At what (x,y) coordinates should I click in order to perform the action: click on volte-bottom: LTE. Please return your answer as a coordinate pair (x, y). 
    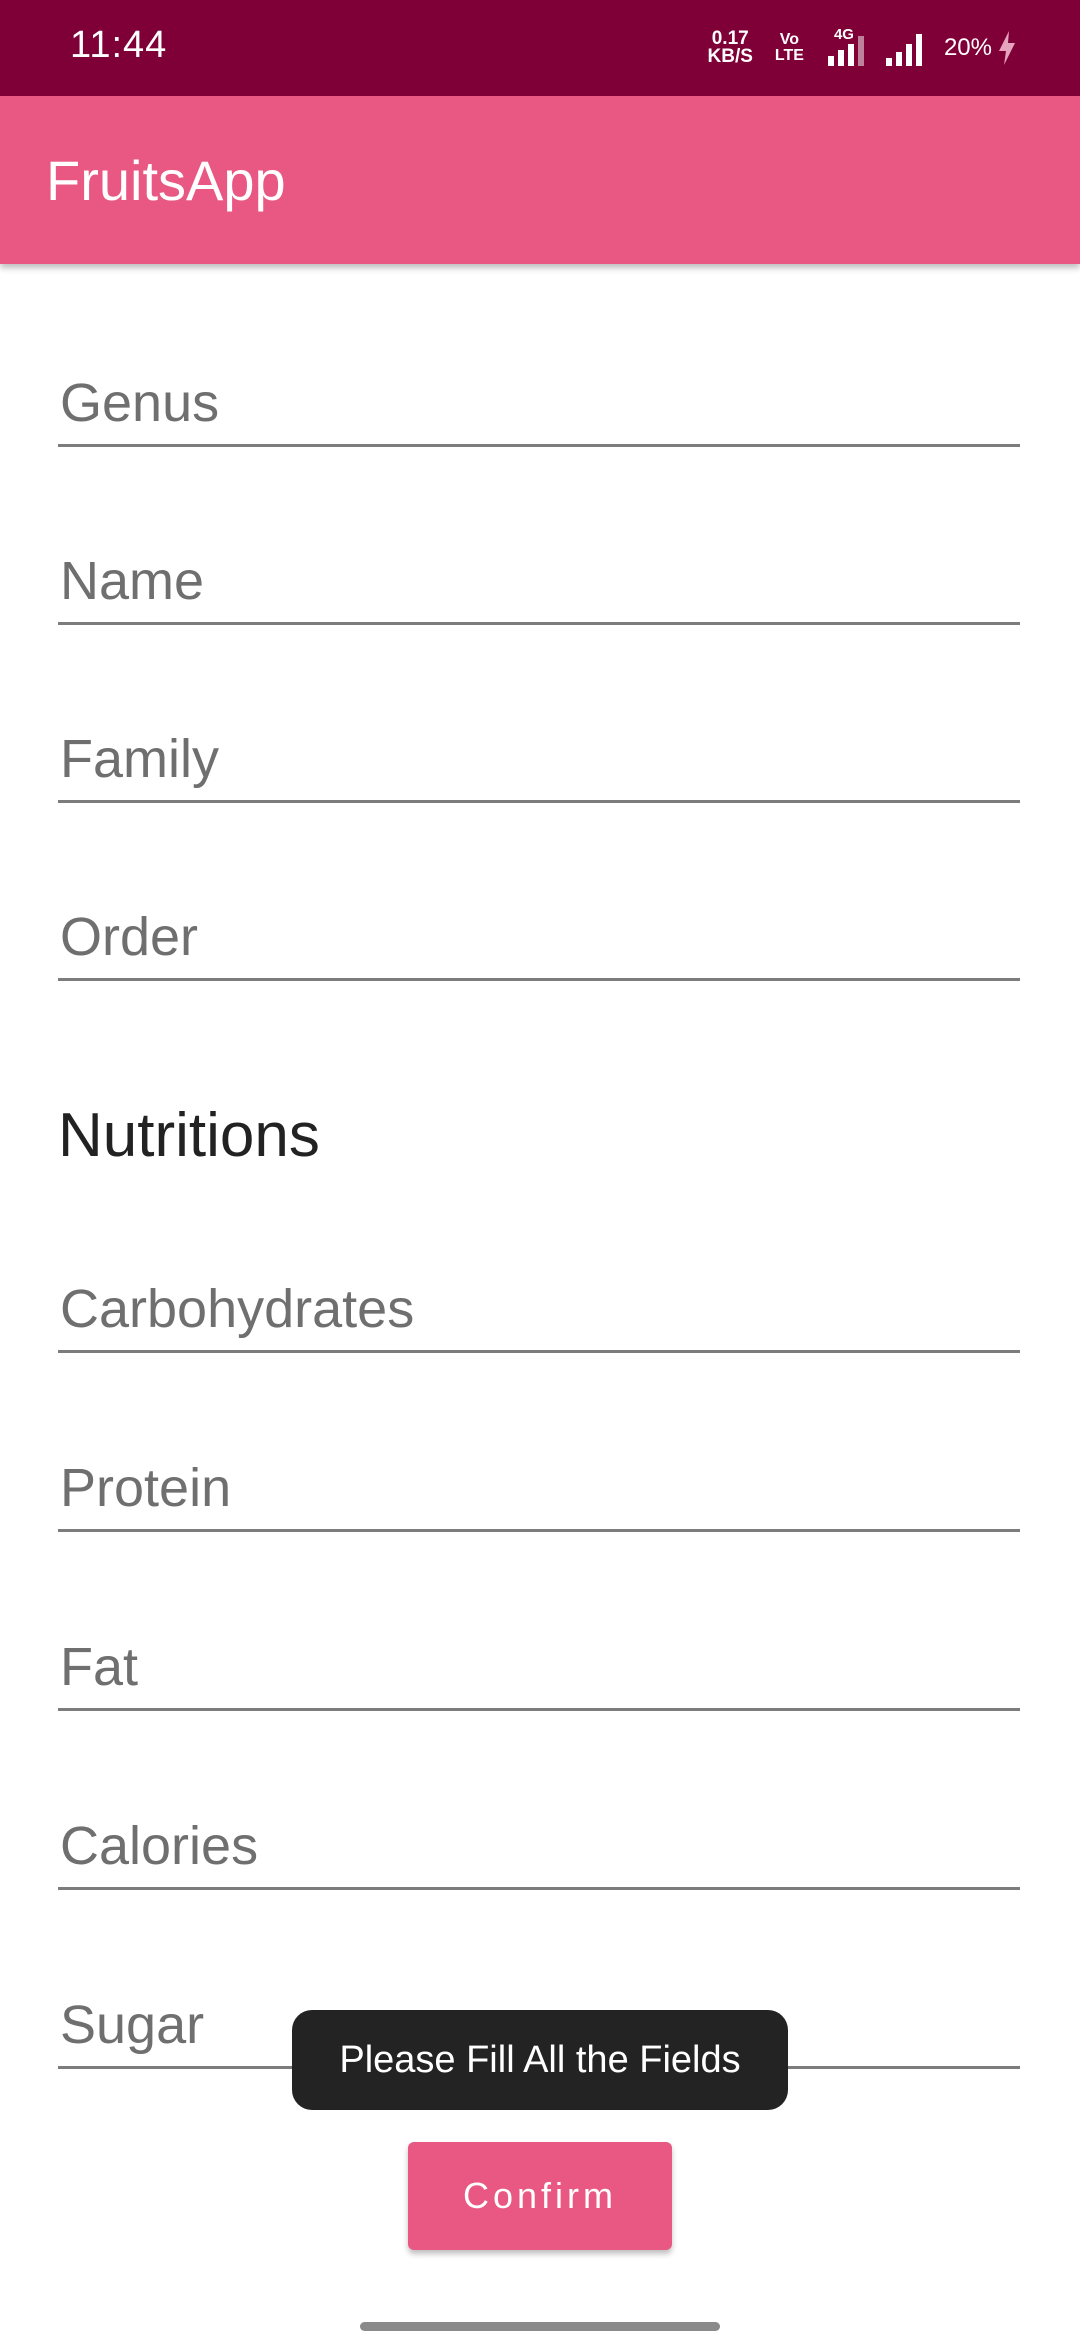
    Looking at the image, I should click on (789, 55).